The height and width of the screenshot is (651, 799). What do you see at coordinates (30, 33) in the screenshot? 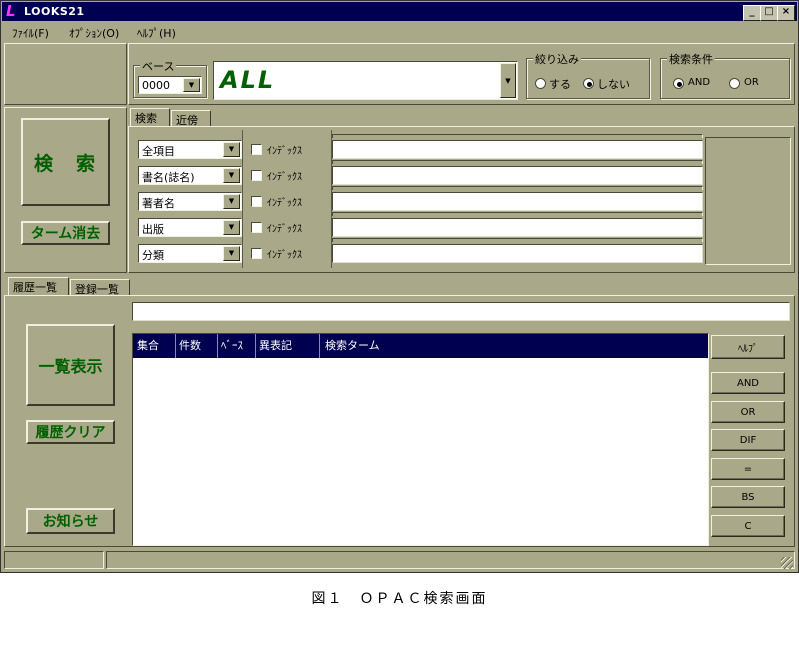
I see `menu-file: ﾌｧｲﾙ(F)` at bounding box center [30, 33].